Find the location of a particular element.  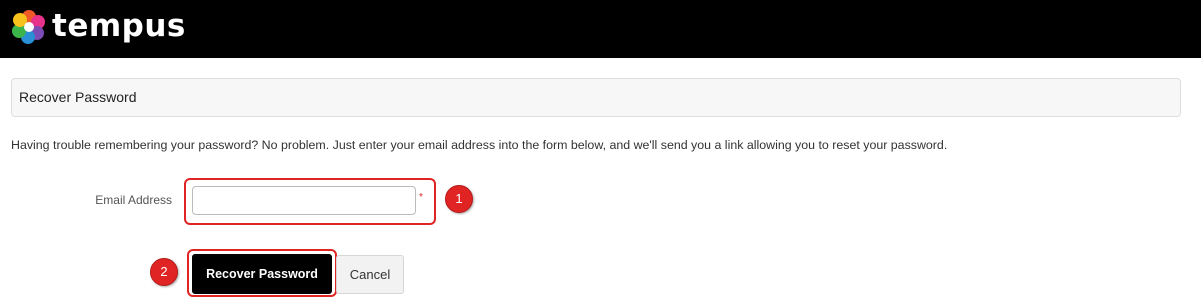

cancel-button: Cancel is located at coordinates (370, 274).